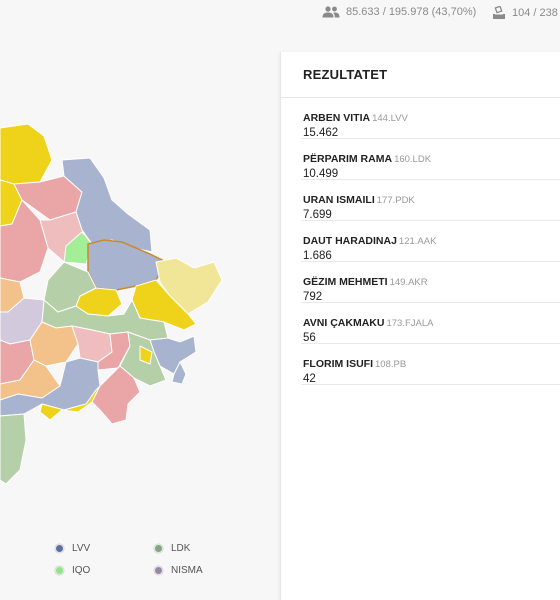 The height and width of the screenshot is (600, 560). Describe the element at coordinates (317, 215) in the screenshot. I see `candidate-votes: 7.699` at that location.